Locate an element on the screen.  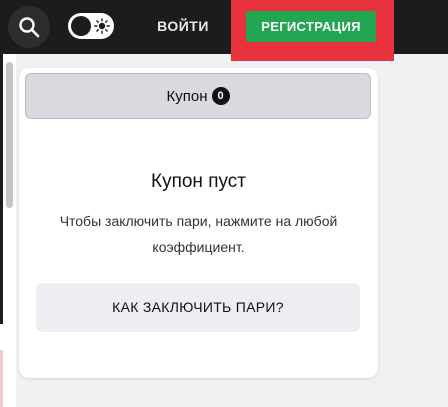
search-icon is located at coordinates (29, 27).